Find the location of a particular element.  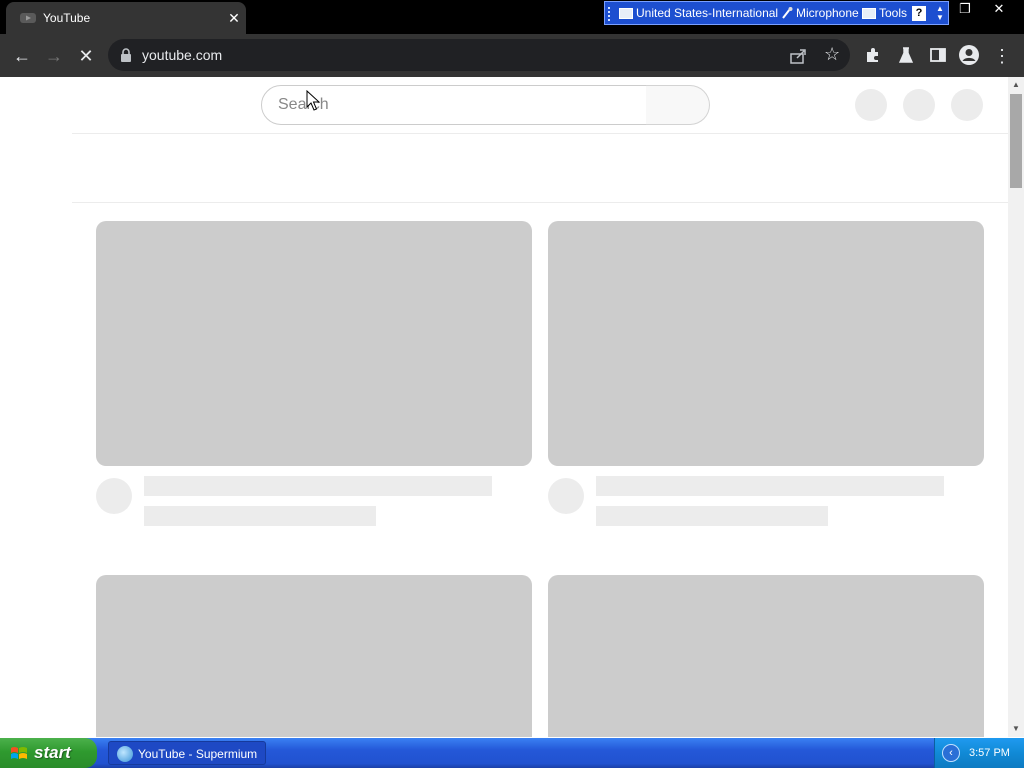

scrollbar-thumb is located at coordinates (1016, 141).